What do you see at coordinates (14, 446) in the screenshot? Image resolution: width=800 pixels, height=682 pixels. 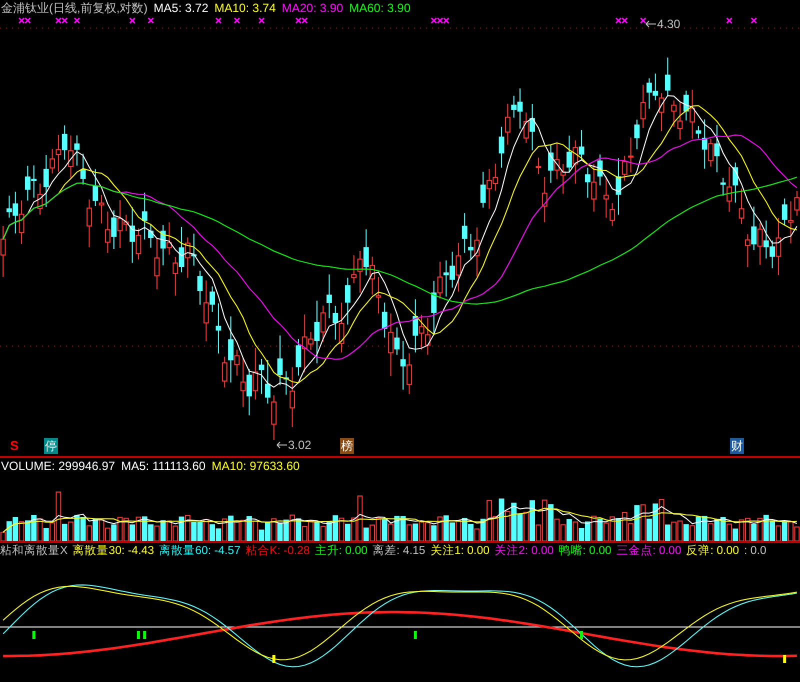 I see `signal-marker: S` at bounding box center [14, 446].